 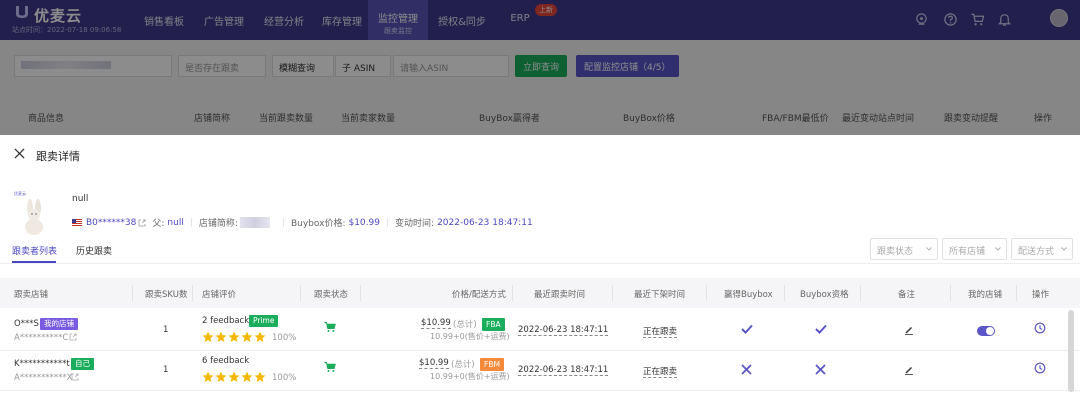 What do you see at coordinates (111, 223) in the screenshot?
I see `product-asin: B0******38` at bounding box center [111, 223].